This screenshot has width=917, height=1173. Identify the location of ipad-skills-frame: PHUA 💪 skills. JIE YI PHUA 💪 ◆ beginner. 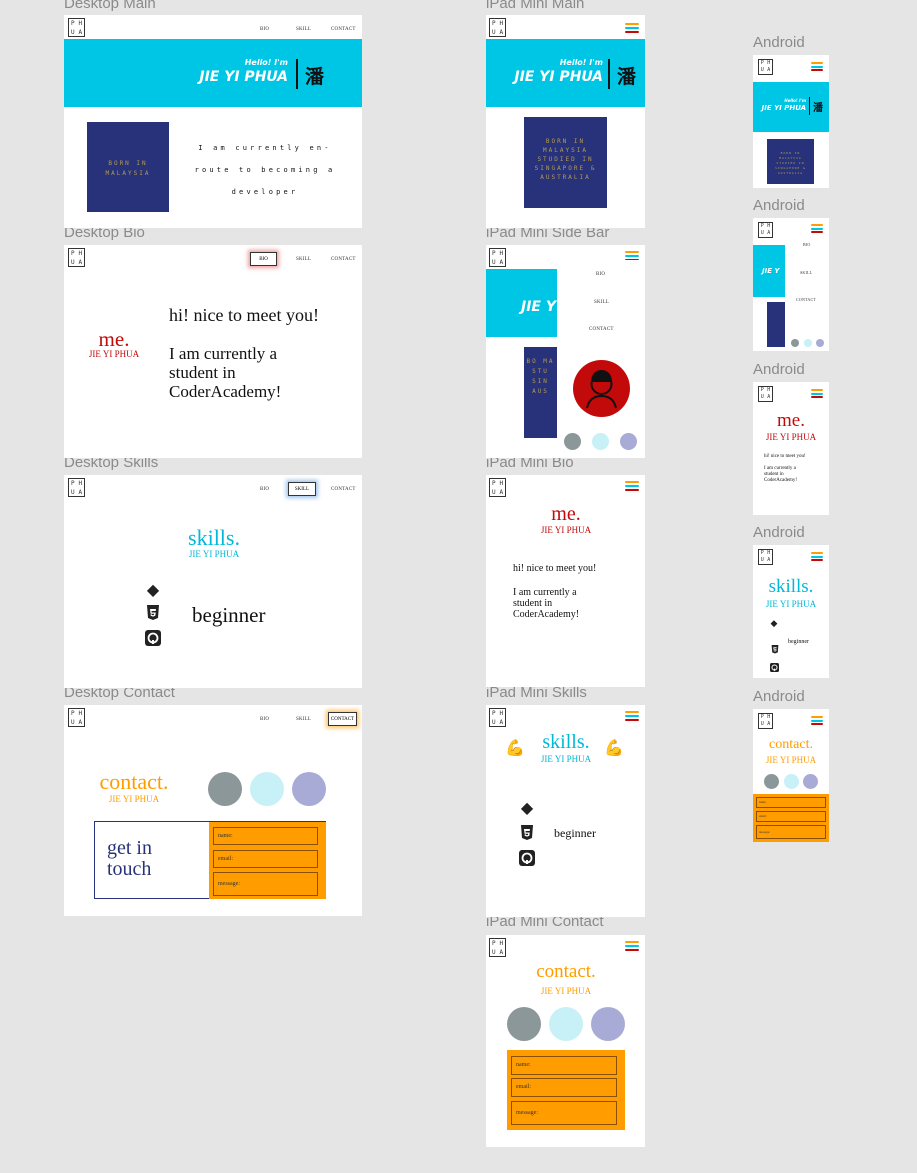
(565, 811).